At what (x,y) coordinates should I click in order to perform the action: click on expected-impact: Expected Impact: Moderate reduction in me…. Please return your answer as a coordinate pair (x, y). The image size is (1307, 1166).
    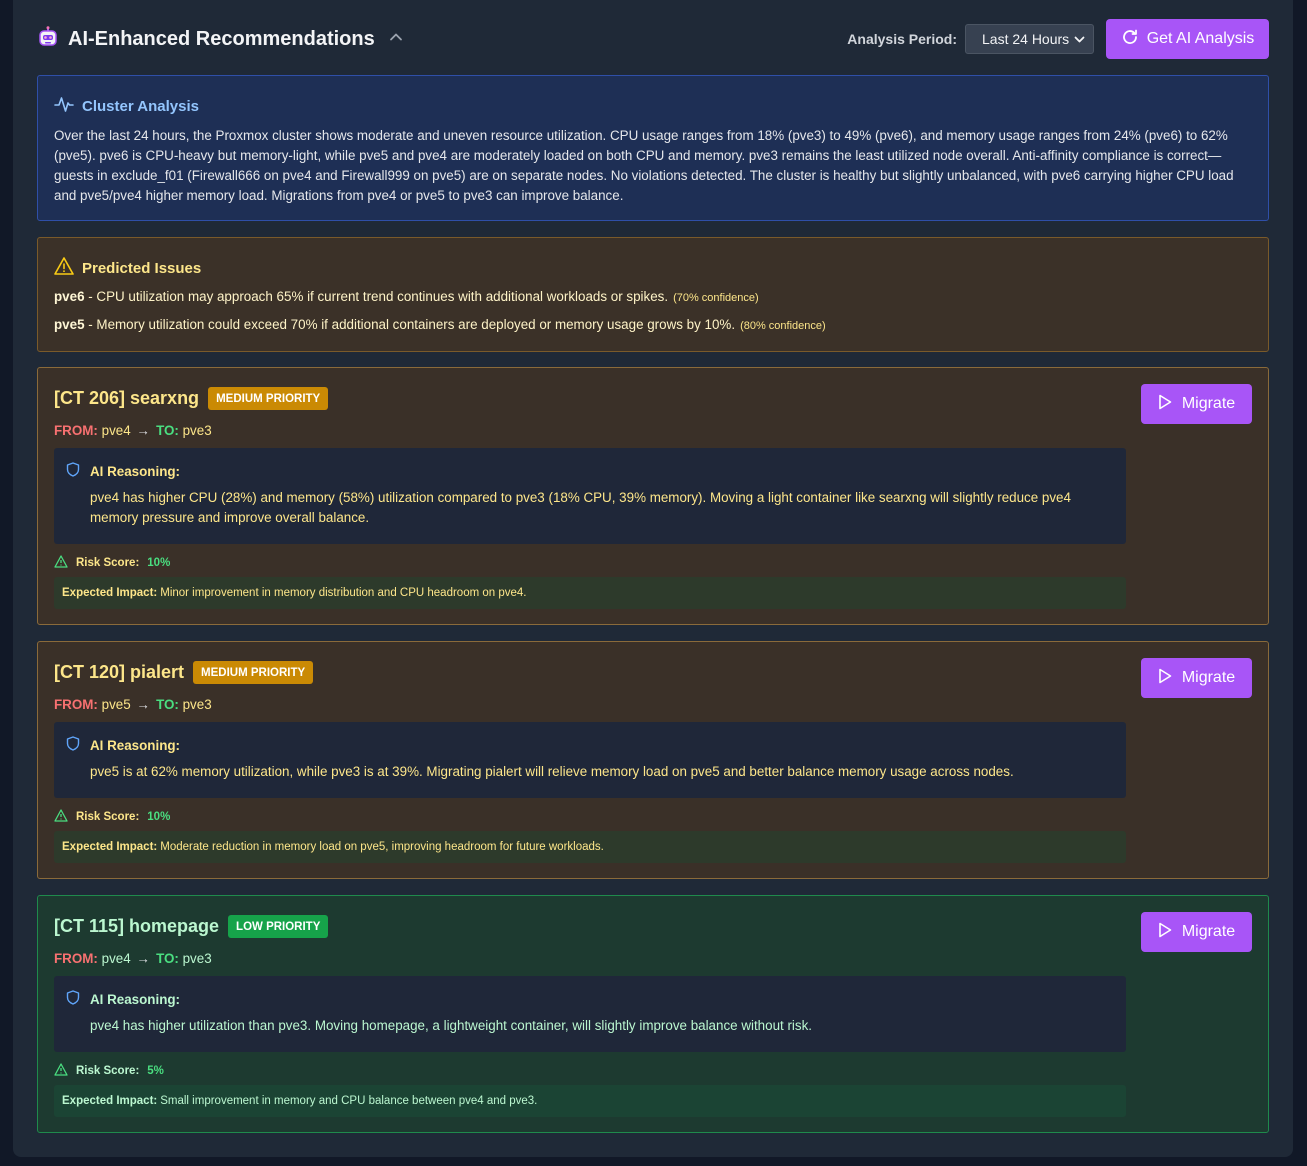
    Looking at the image, I should click on (590, 847).